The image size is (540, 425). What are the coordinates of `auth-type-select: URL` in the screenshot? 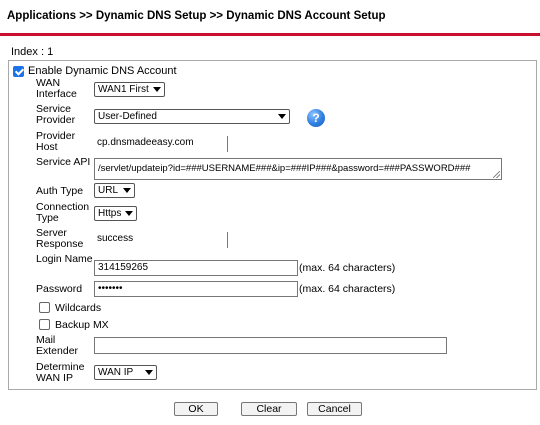 It's located at (114, 190).